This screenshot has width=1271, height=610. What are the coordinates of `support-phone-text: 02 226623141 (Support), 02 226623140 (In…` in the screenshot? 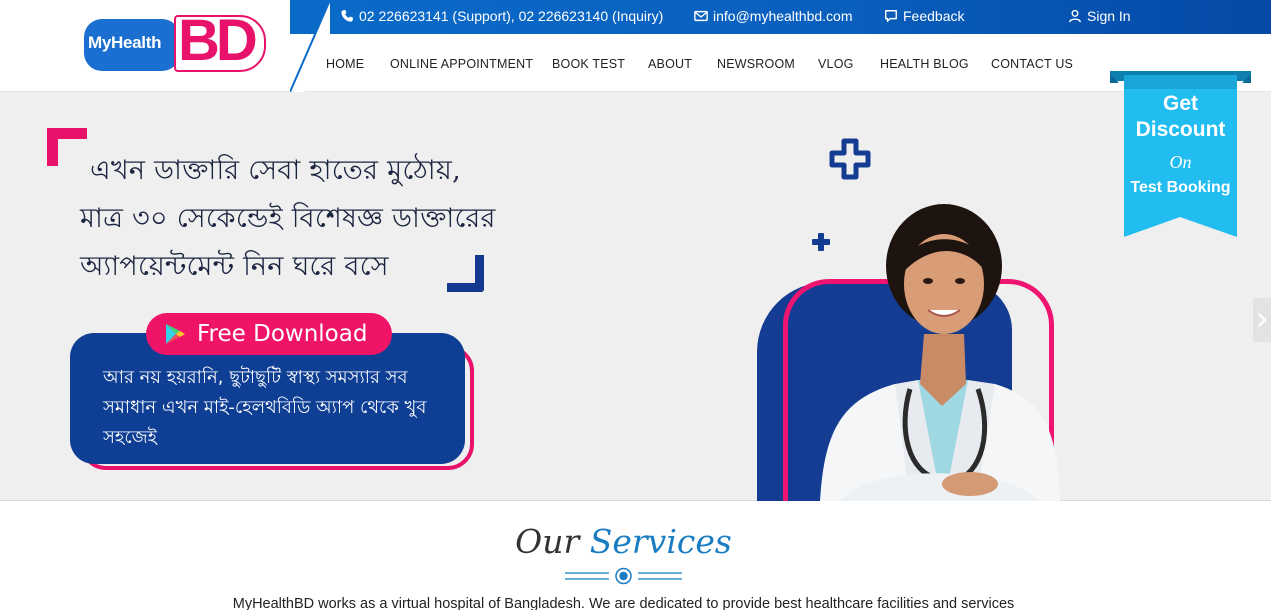 It's located at (511, 16).